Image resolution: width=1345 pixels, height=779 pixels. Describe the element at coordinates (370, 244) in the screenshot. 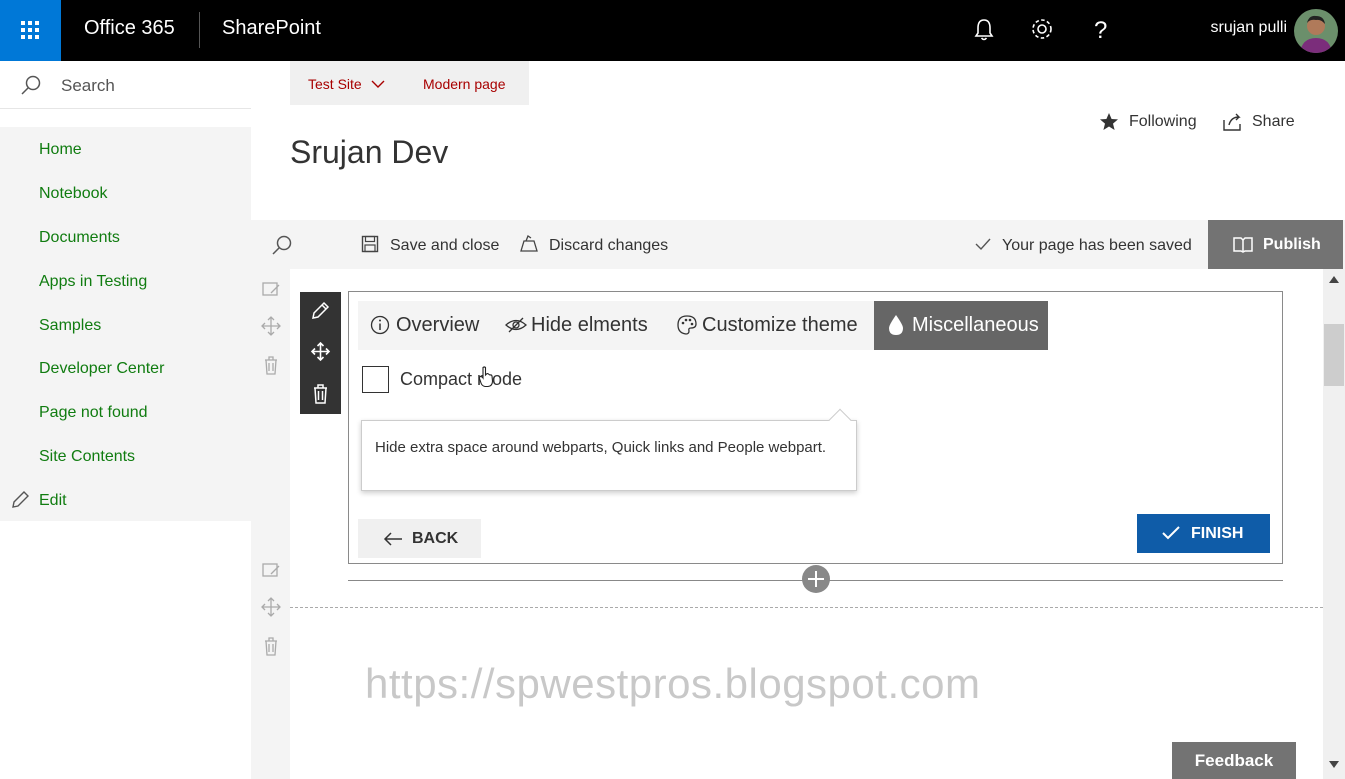

I see `save-icon` at that location.